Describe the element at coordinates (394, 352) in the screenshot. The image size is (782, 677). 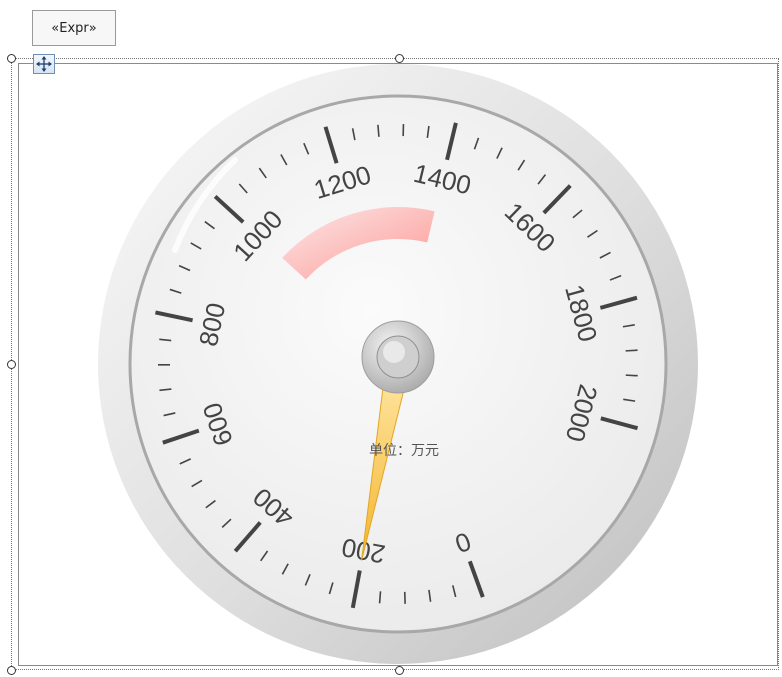
I see `needle-cap-shine` at that location.